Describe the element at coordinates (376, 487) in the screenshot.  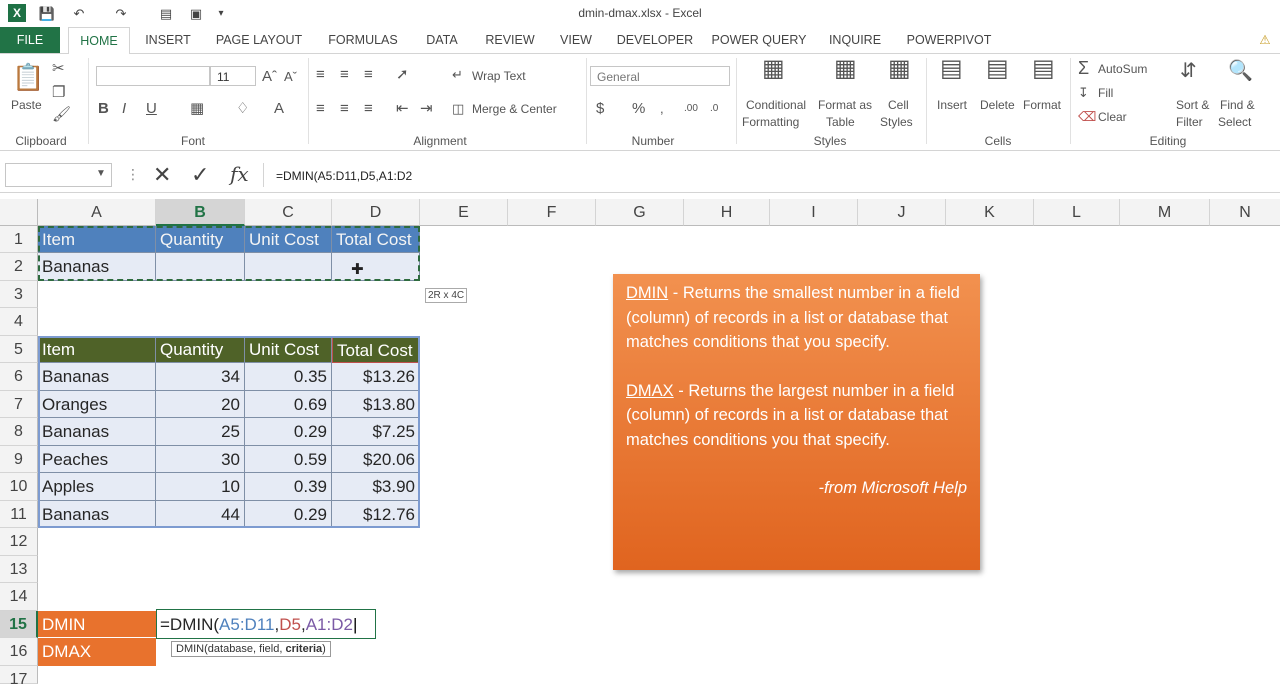
I see `table-cell: $3.90` at that location.